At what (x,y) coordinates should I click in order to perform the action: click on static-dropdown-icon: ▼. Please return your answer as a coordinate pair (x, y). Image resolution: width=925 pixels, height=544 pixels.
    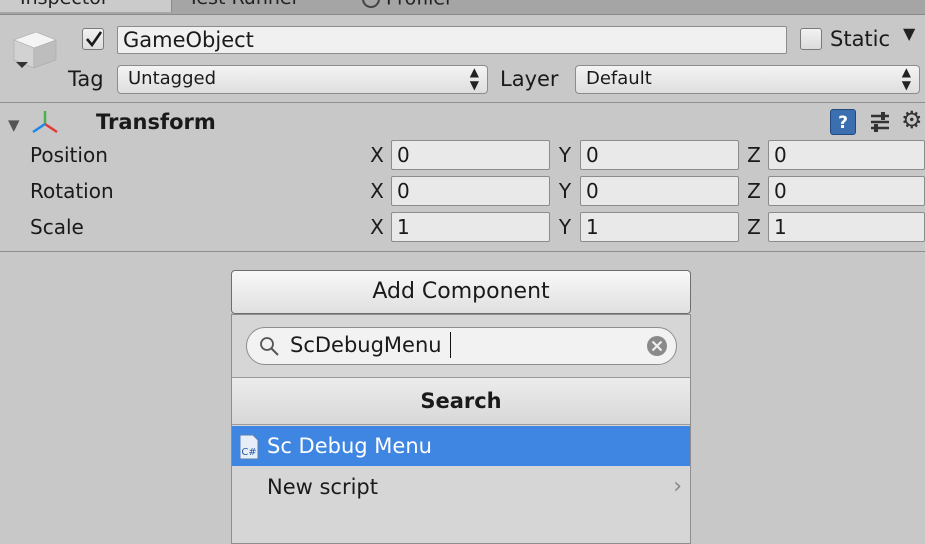
    Looking at the image, I should click on (909, 33).